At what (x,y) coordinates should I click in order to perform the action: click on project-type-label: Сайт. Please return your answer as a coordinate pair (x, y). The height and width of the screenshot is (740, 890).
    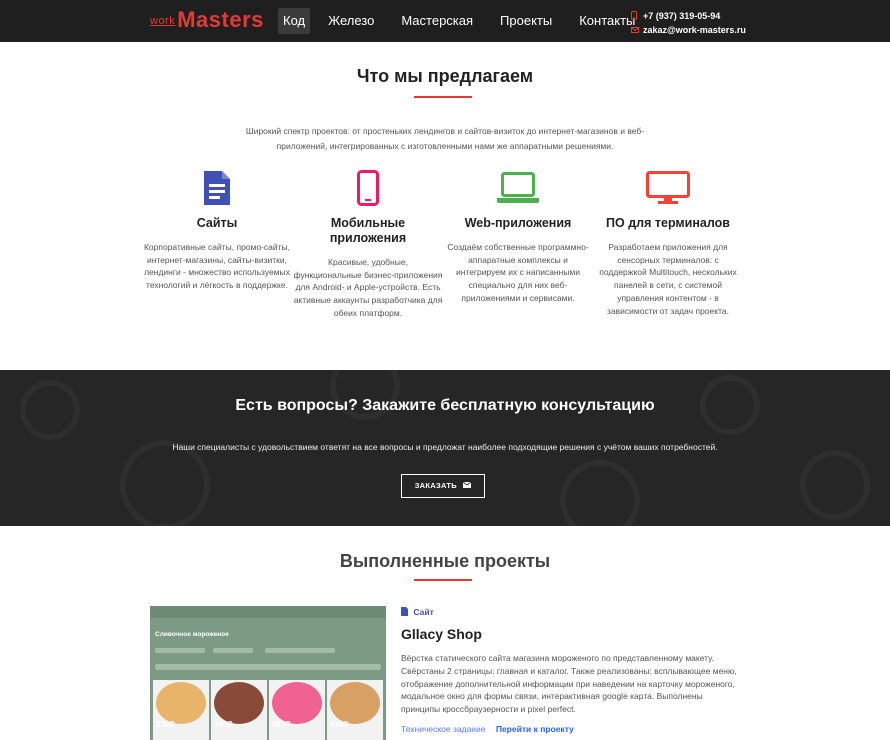
    Looking at the image, I should click on (423, 612).